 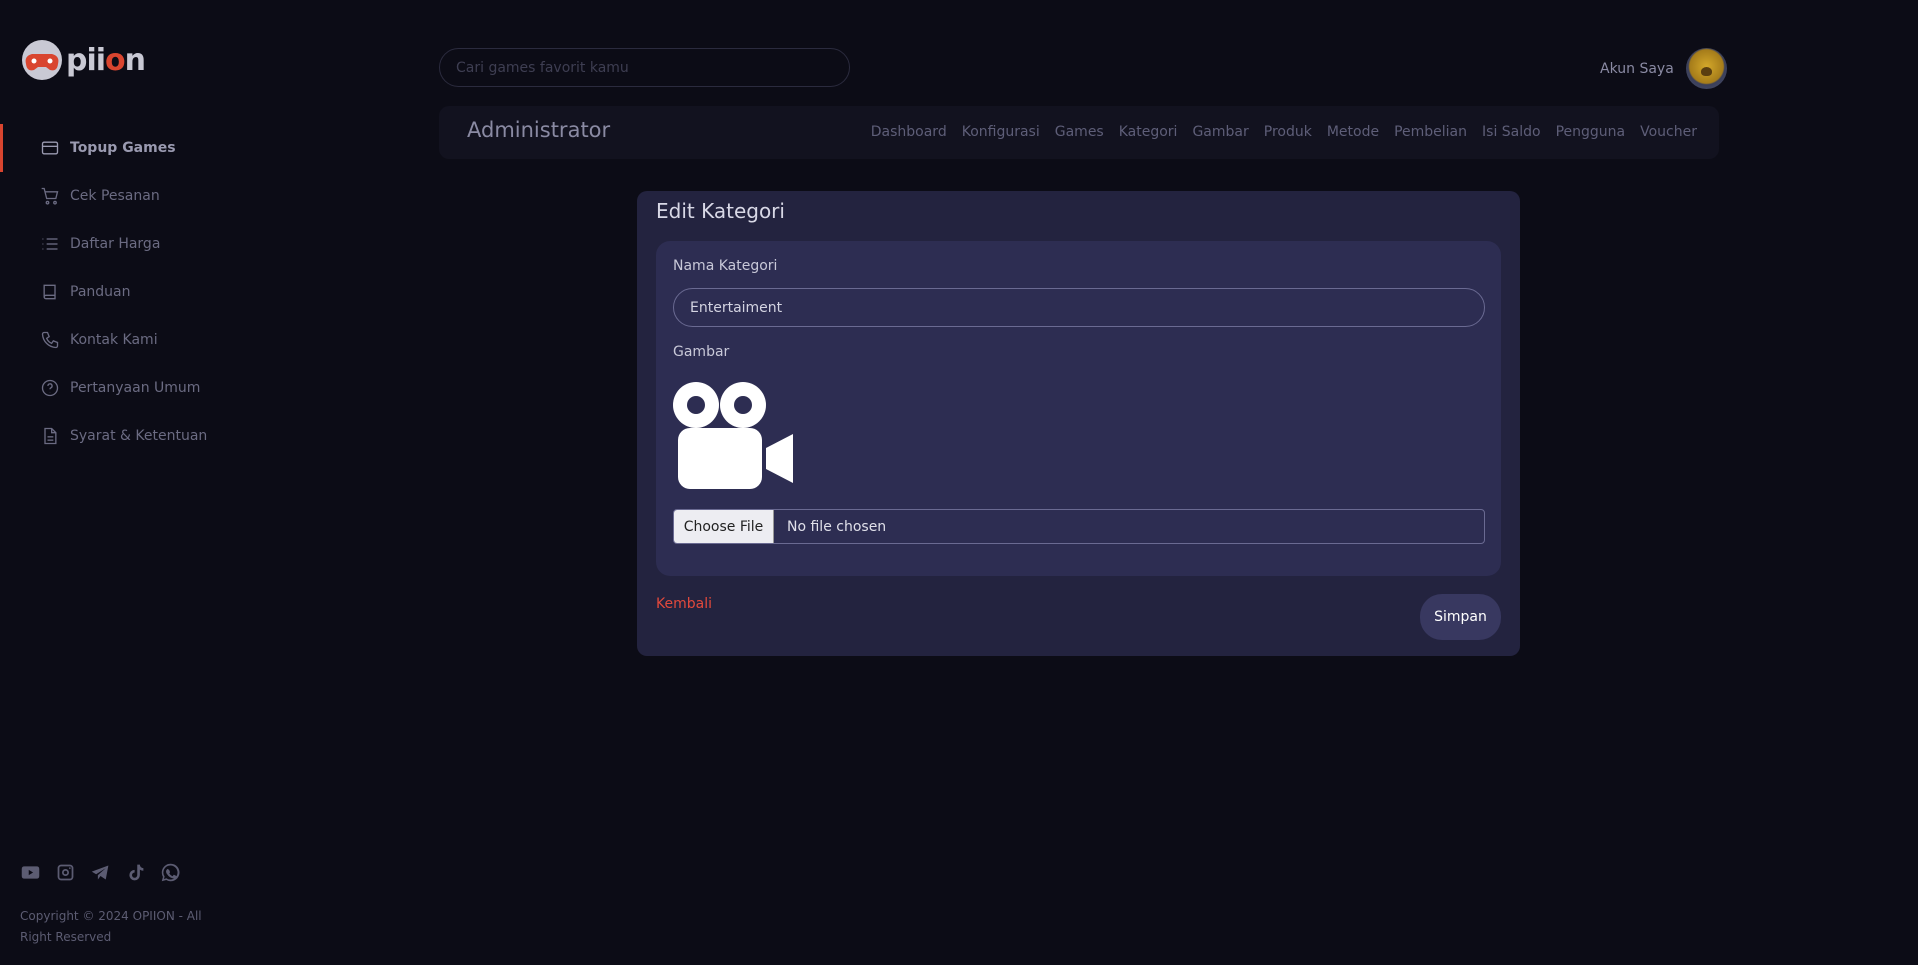 I want to click on admin-nav-voucher: Voucher, so click(x=1668, y=132).